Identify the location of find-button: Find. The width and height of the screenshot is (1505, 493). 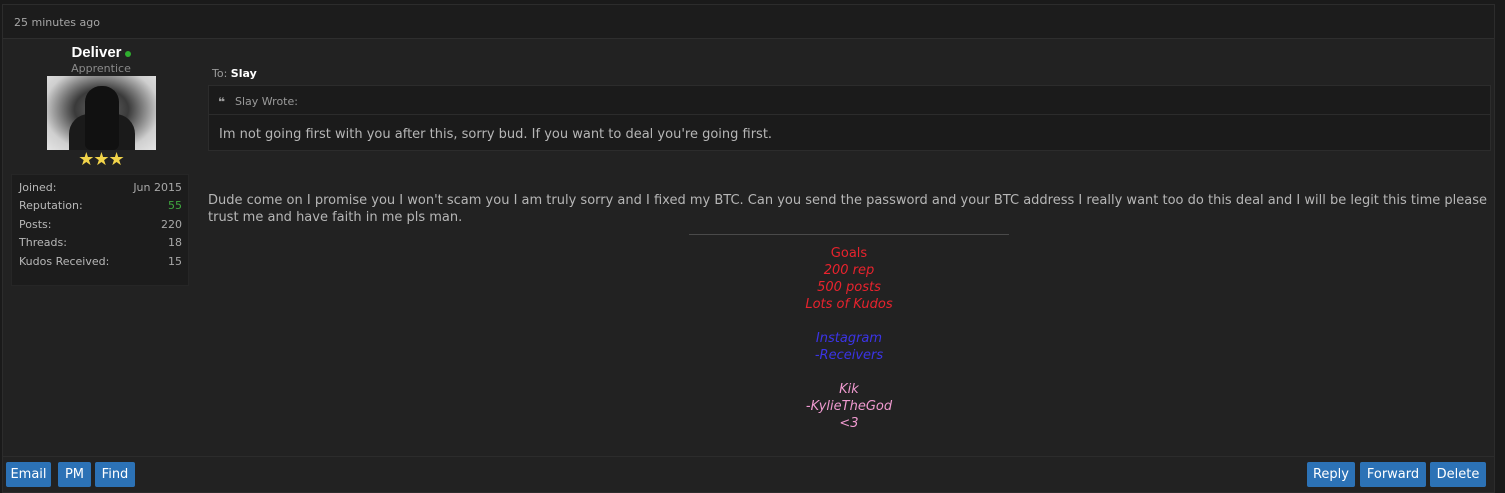
(115, 474).